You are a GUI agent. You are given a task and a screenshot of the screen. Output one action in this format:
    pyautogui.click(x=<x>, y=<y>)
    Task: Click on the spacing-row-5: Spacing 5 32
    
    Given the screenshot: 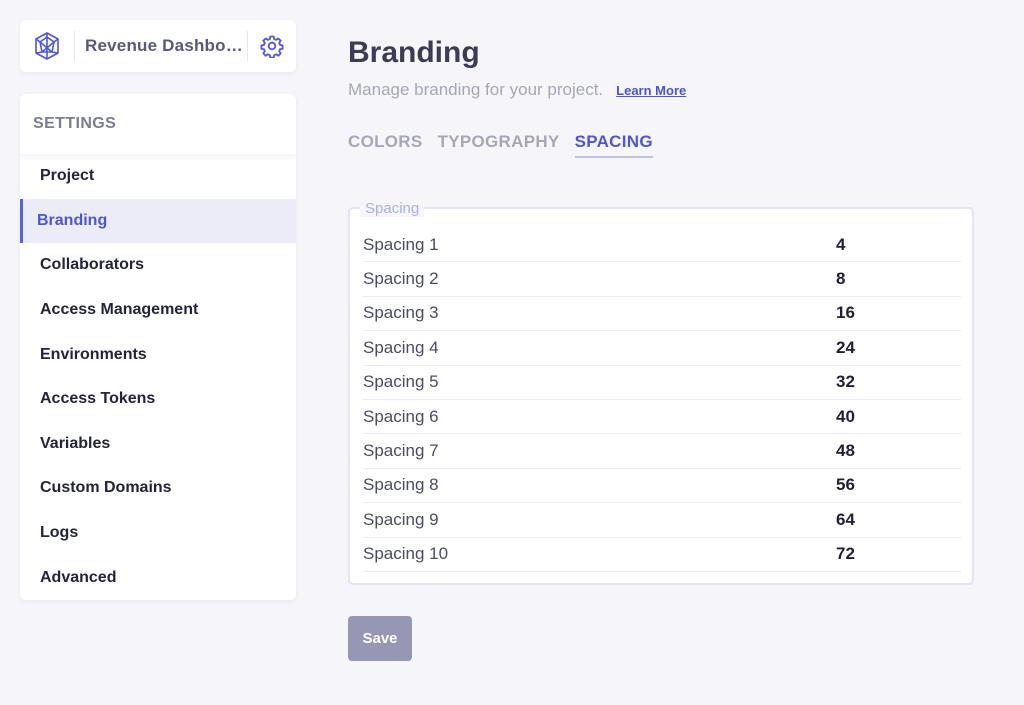 What is the action you would take?
    pyautogui.click(x=662, y=383)
    